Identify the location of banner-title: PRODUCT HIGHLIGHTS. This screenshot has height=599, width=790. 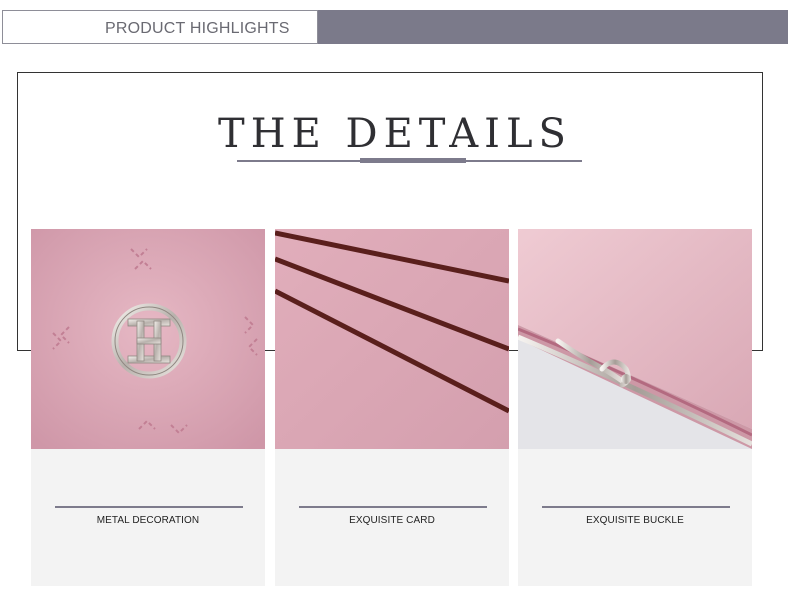
(197, 28).